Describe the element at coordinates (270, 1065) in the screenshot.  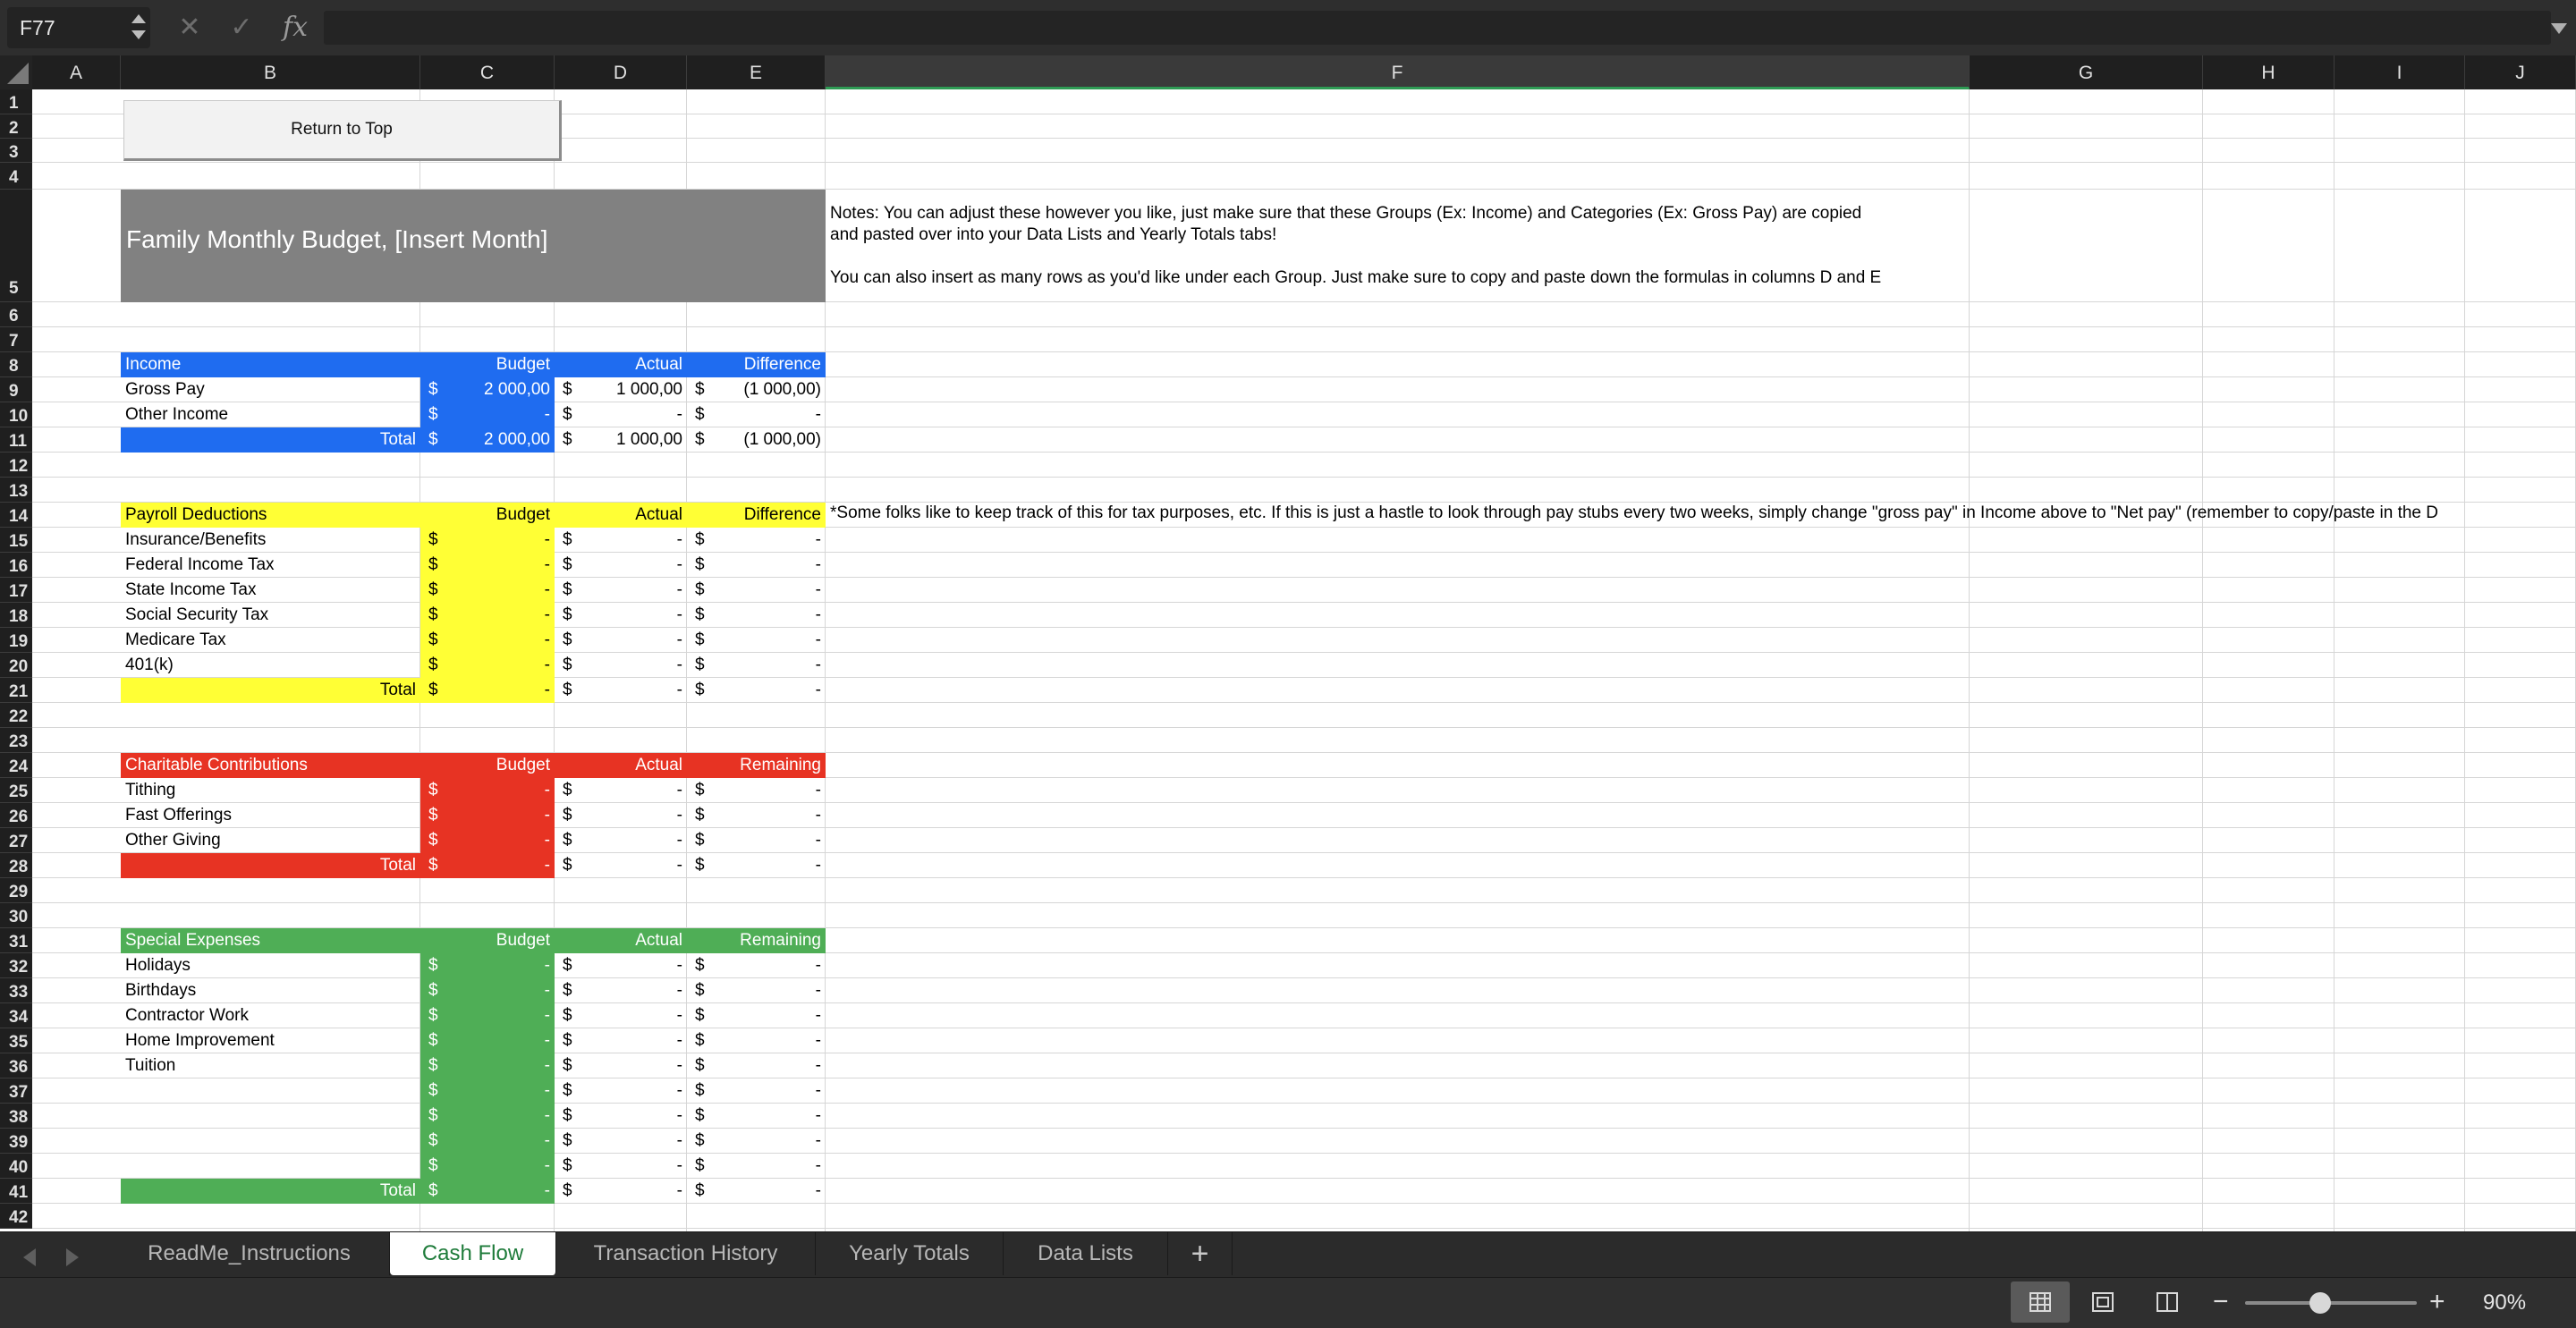
I see `special-expenses-row-label: Tuition` at that location.